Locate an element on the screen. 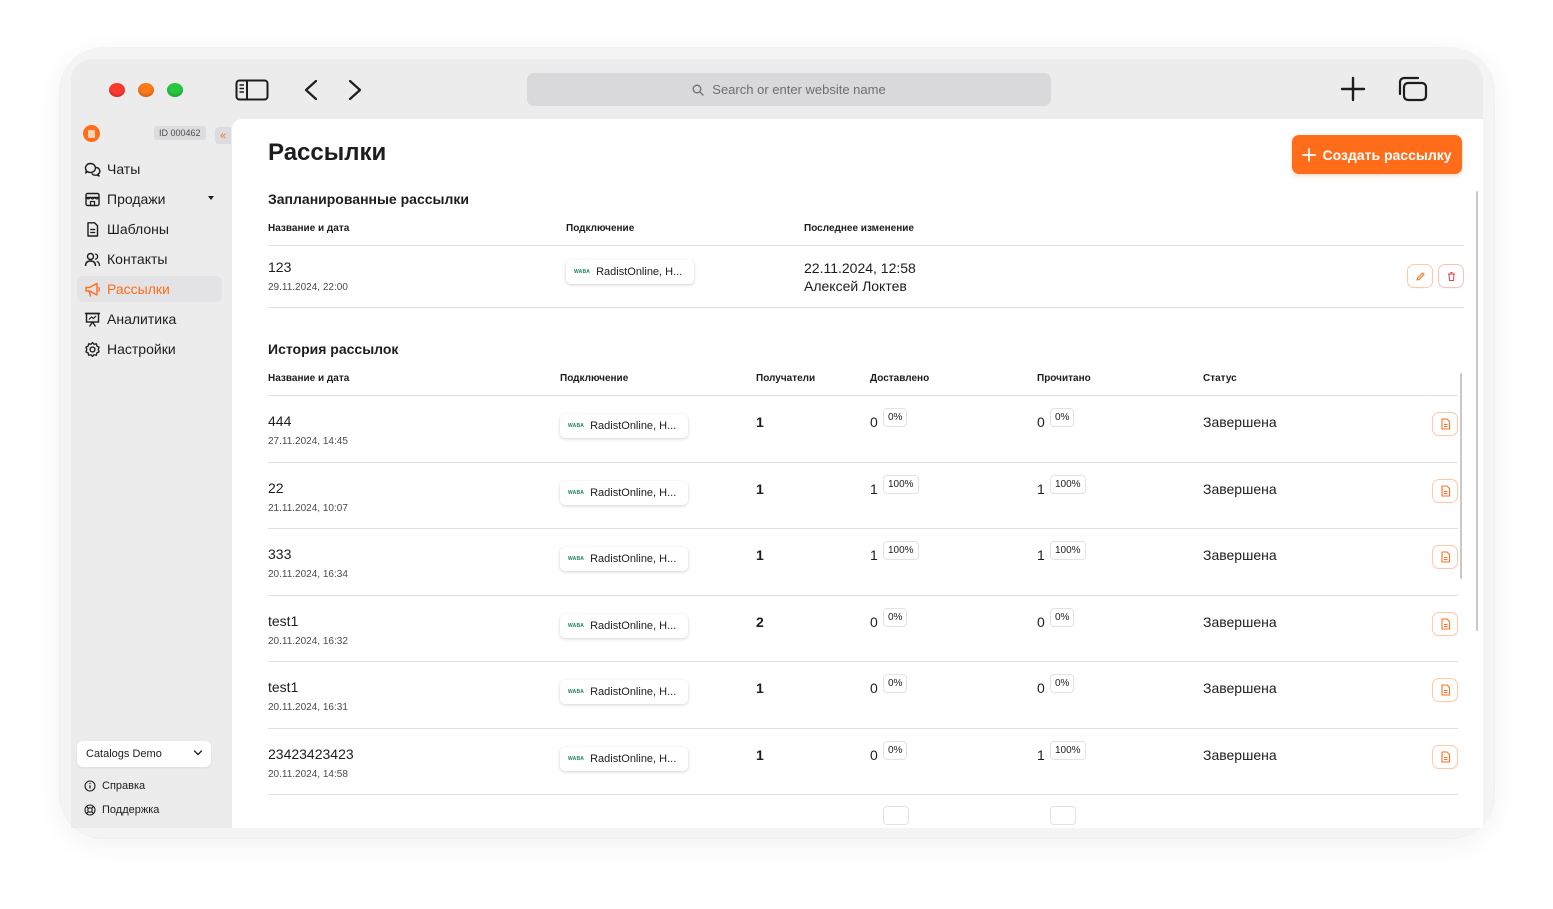 This screenshot has width=1553, height=909. browser-toolbar: Search or enter website name is located at coordinates (777, 89).